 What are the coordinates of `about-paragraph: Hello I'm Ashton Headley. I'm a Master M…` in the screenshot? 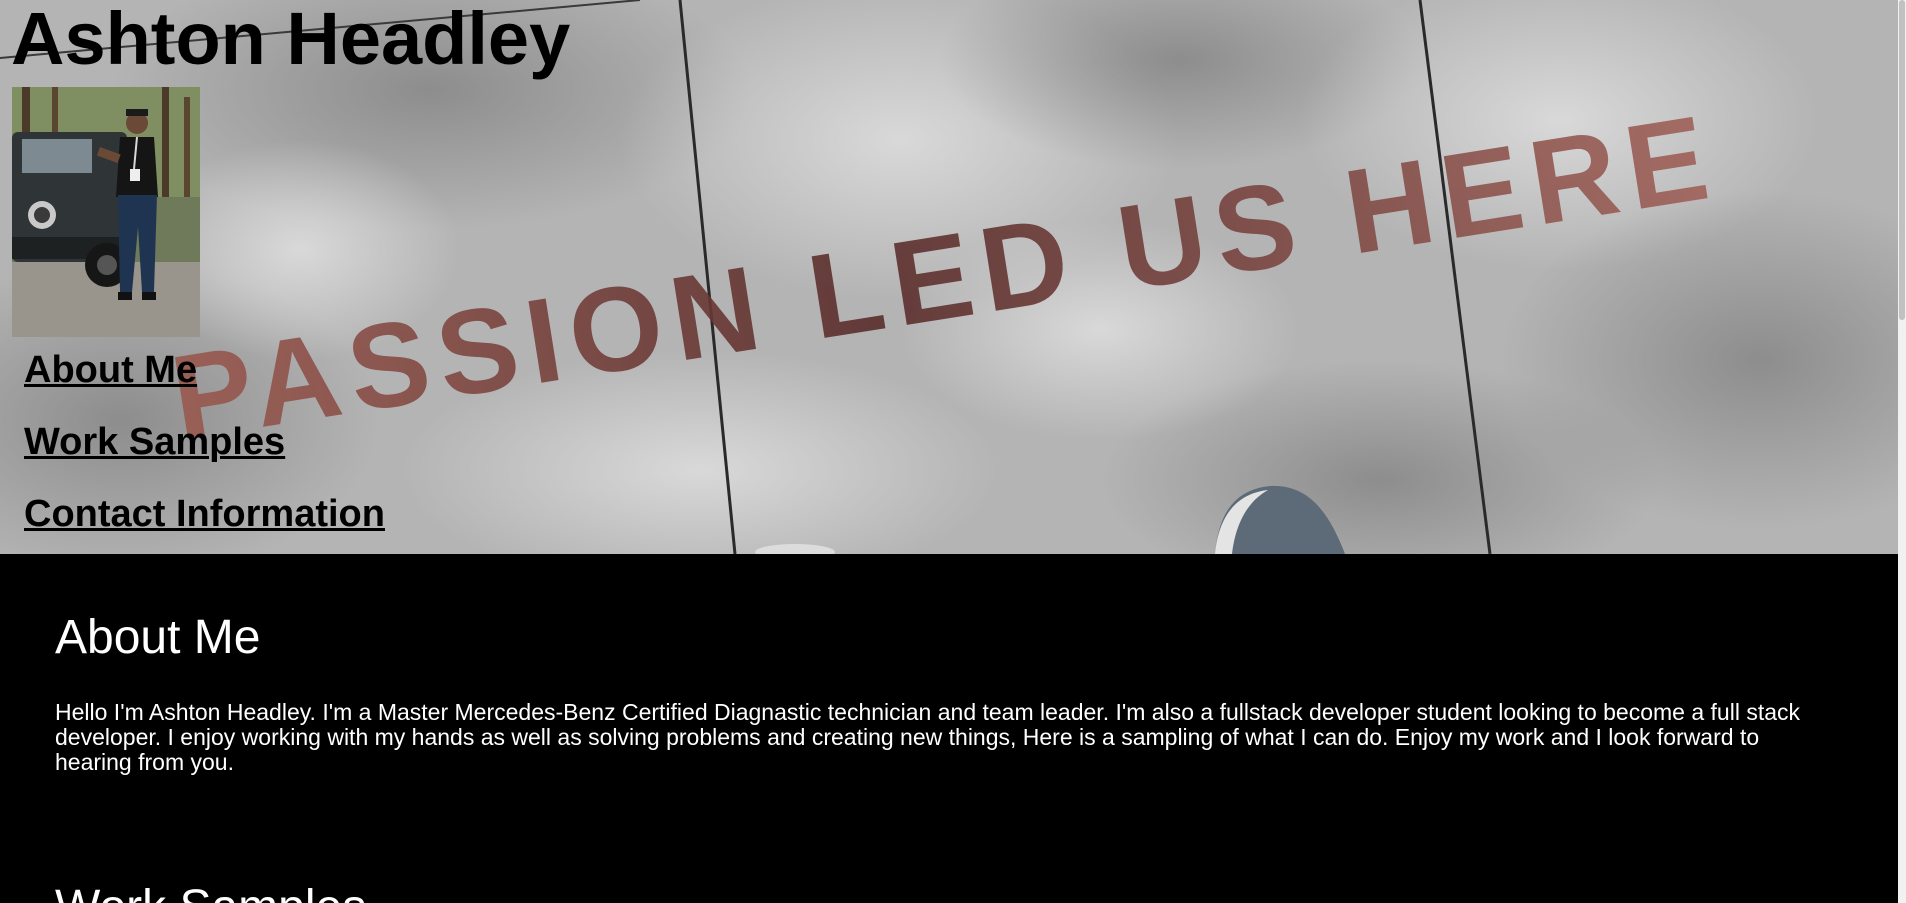 It's located at (928, 737).